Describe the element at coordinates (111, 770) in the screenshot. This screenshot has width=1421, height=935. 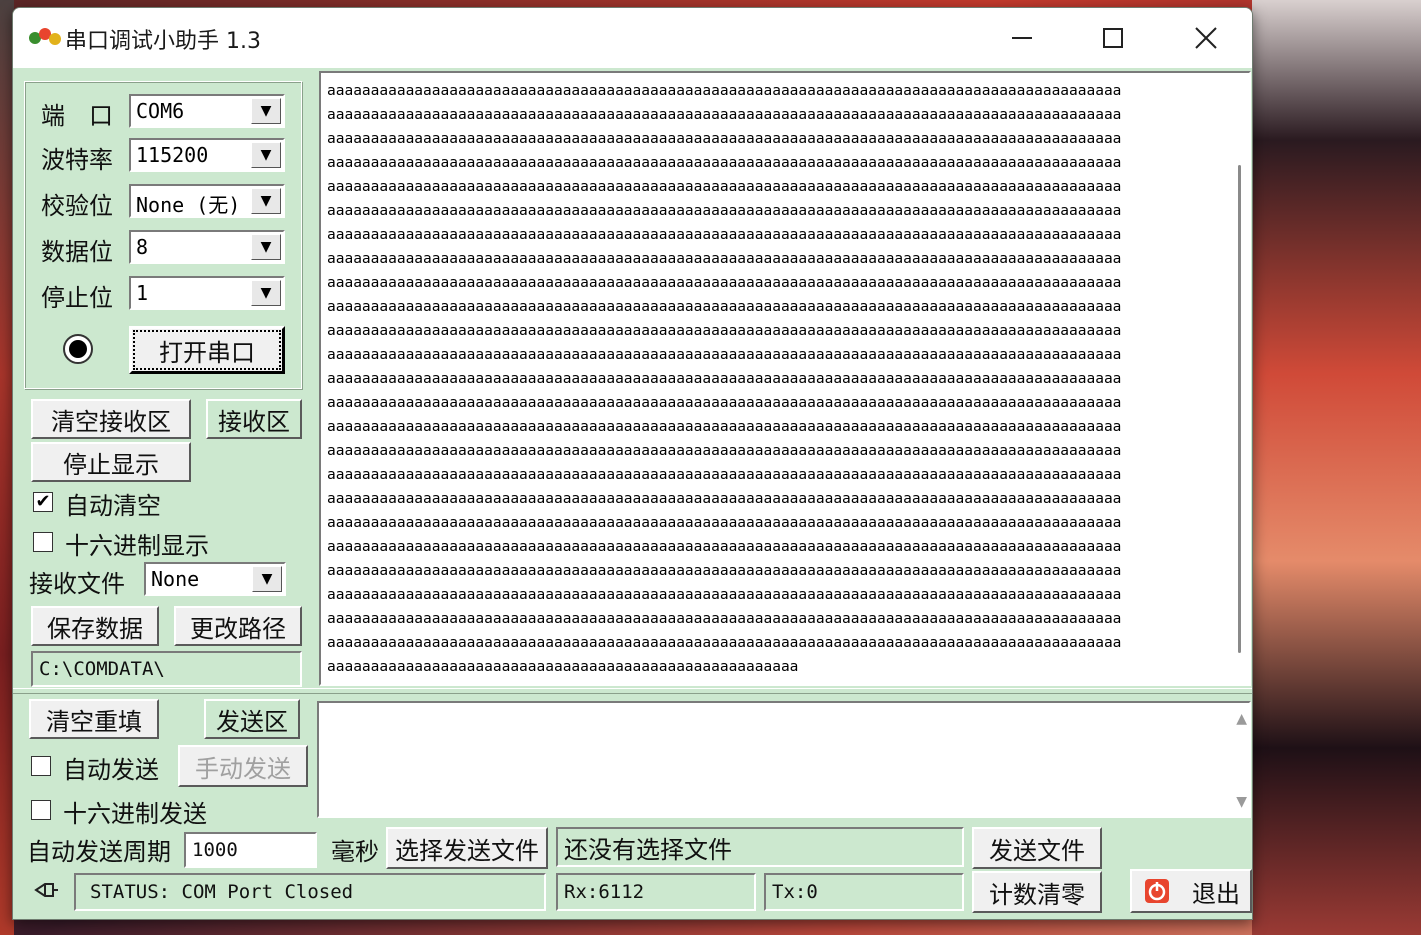
I see `auto-send-label: 自动发送` at that location.